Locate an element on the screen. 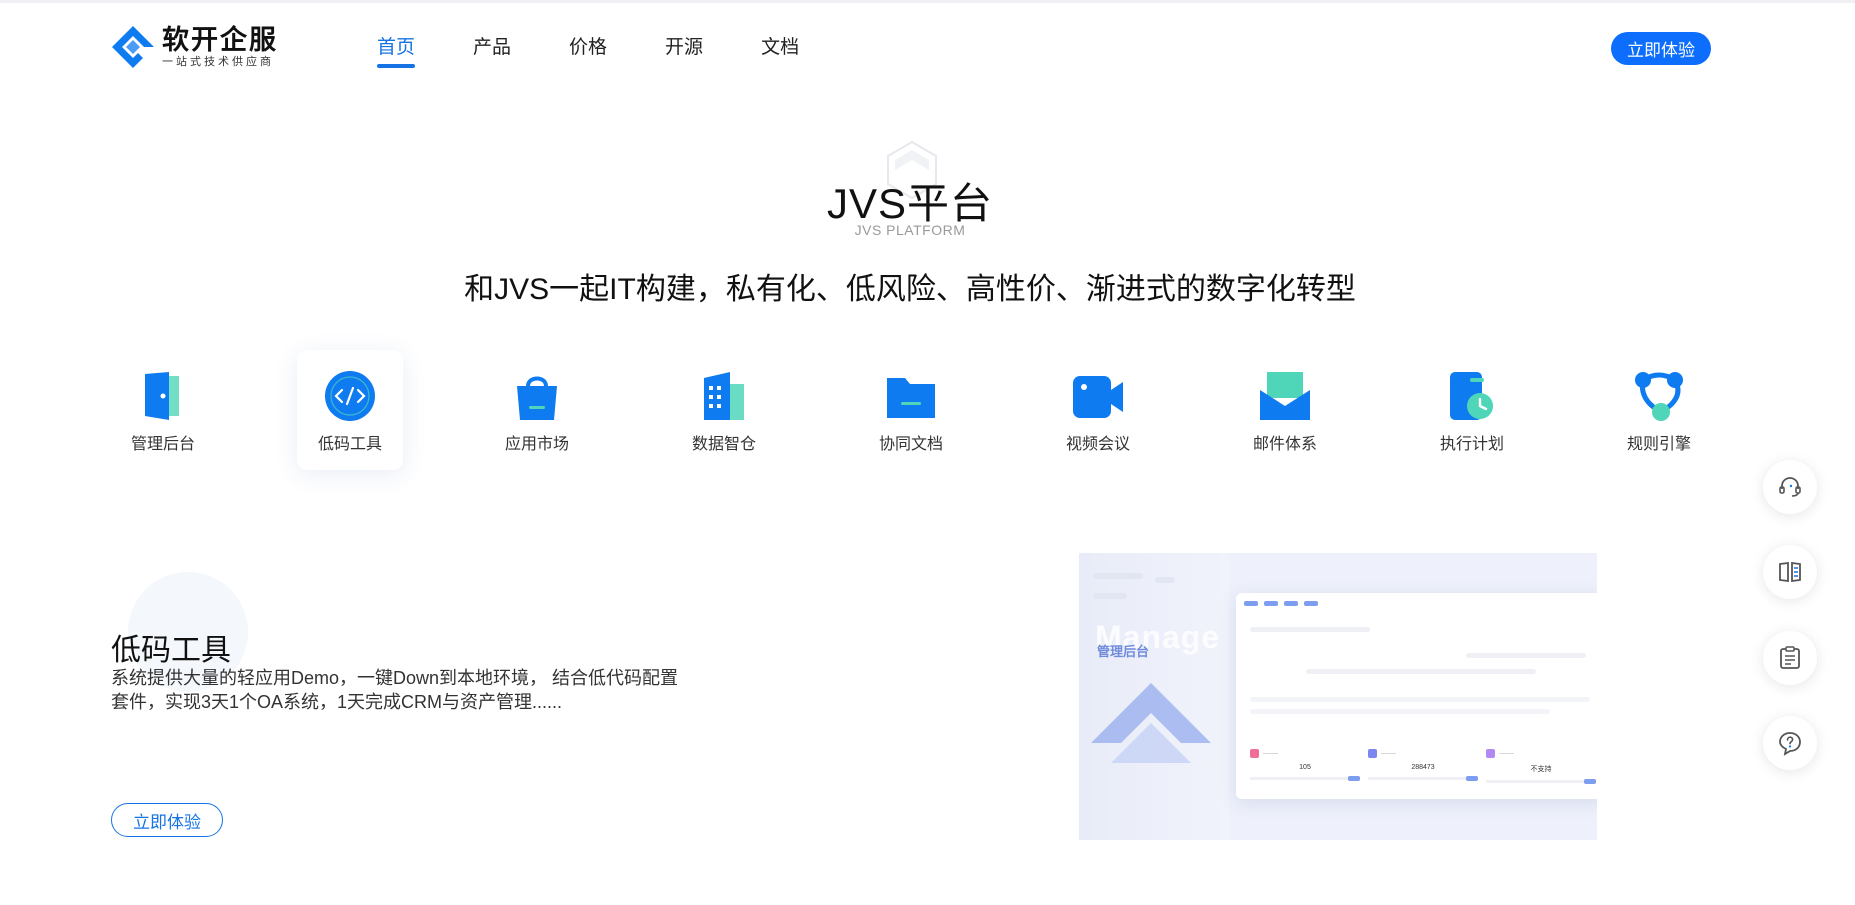 The height and width of the screenshot is (905, 1855). page-subtitle: JVS PLATFORM is located at coordinates (910, 230).